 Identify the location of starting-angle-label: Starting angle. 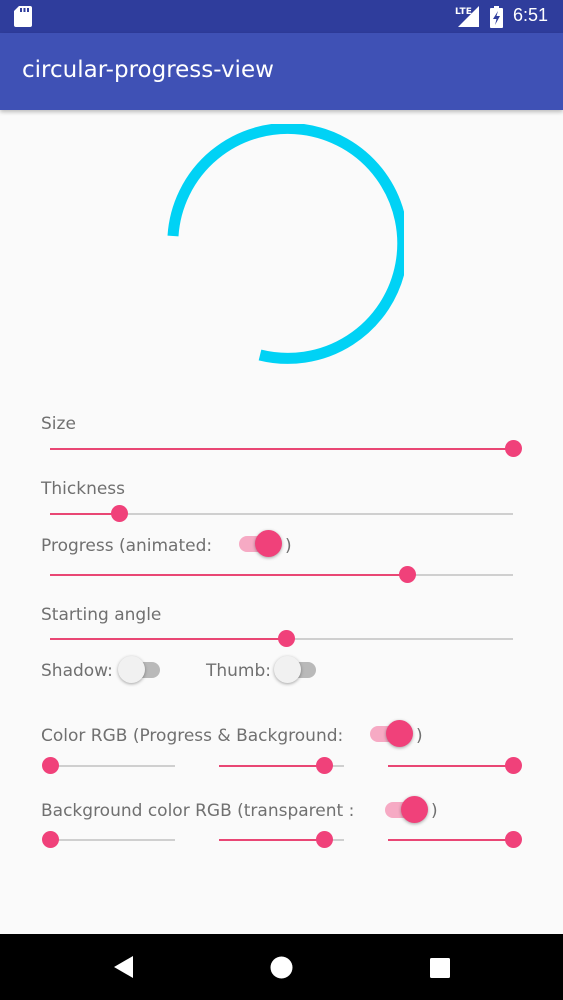
(101, 615).